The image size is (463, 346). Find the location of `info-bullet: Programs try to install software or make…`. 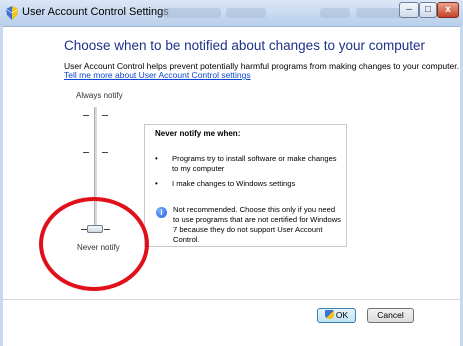

info-bullet: Programs try to install software or make… is located at coordinates (254, 163).